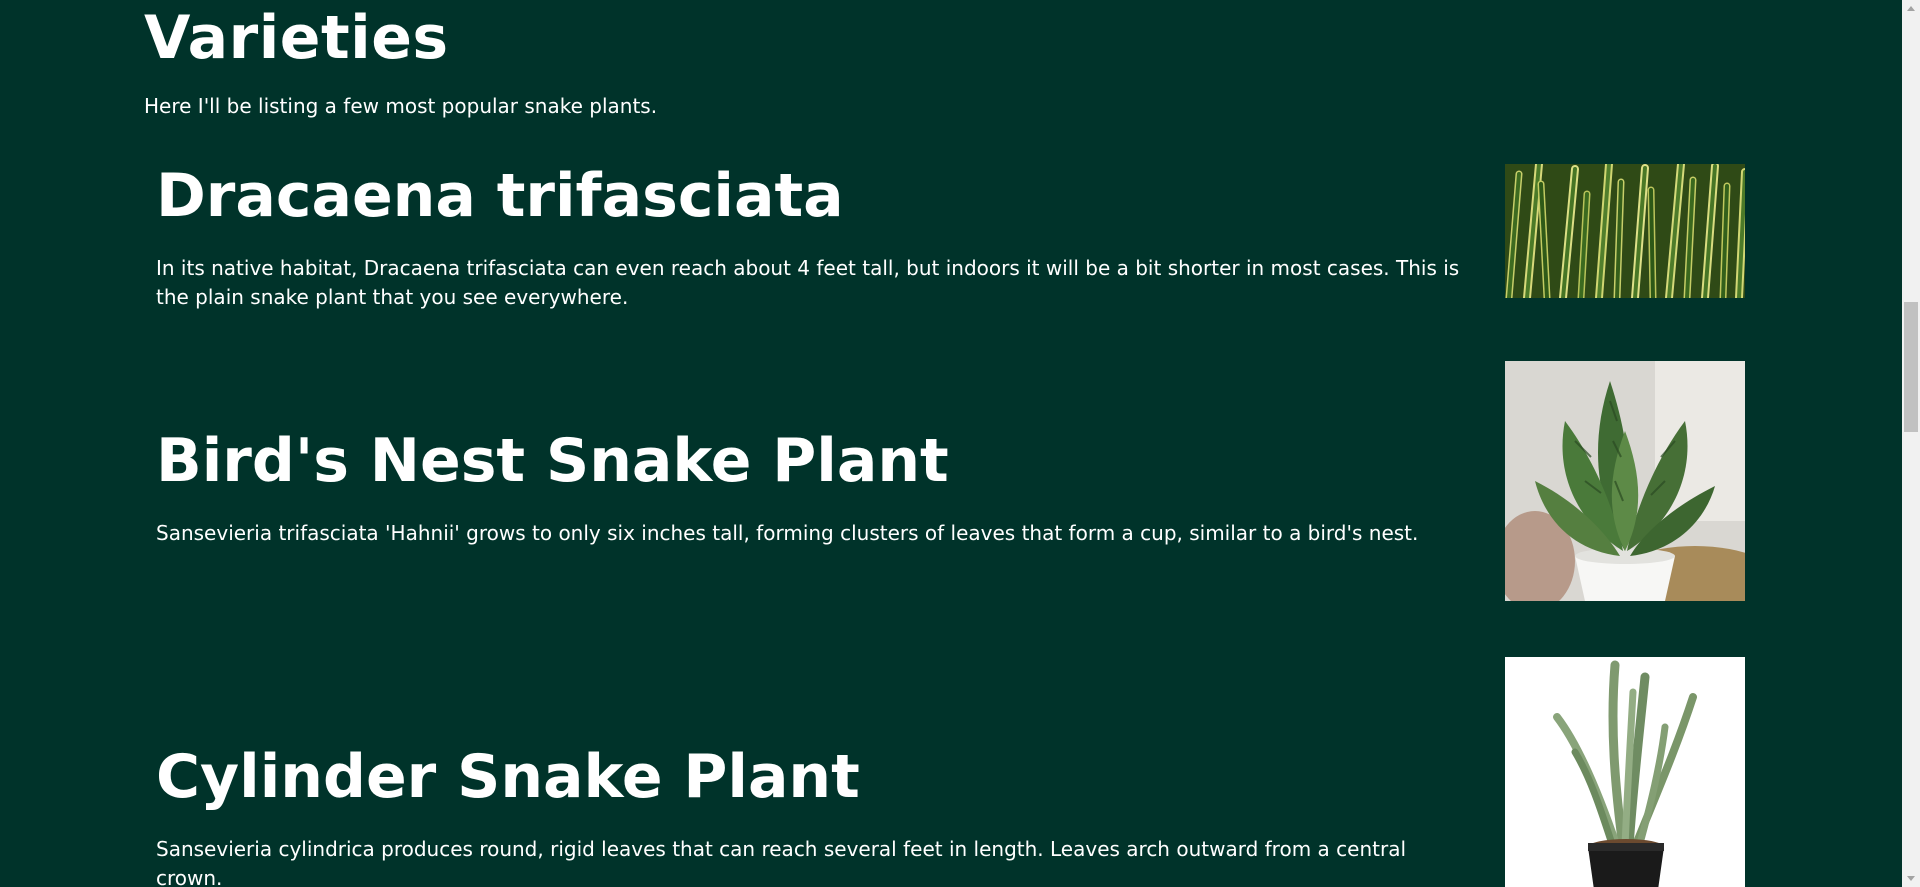 The width and height of the screenshot is (1920, 887). Describe the element at coordinates (508, 777) in the screenshot. I see `variety-title: Cylinder Snake Plant` at that location.